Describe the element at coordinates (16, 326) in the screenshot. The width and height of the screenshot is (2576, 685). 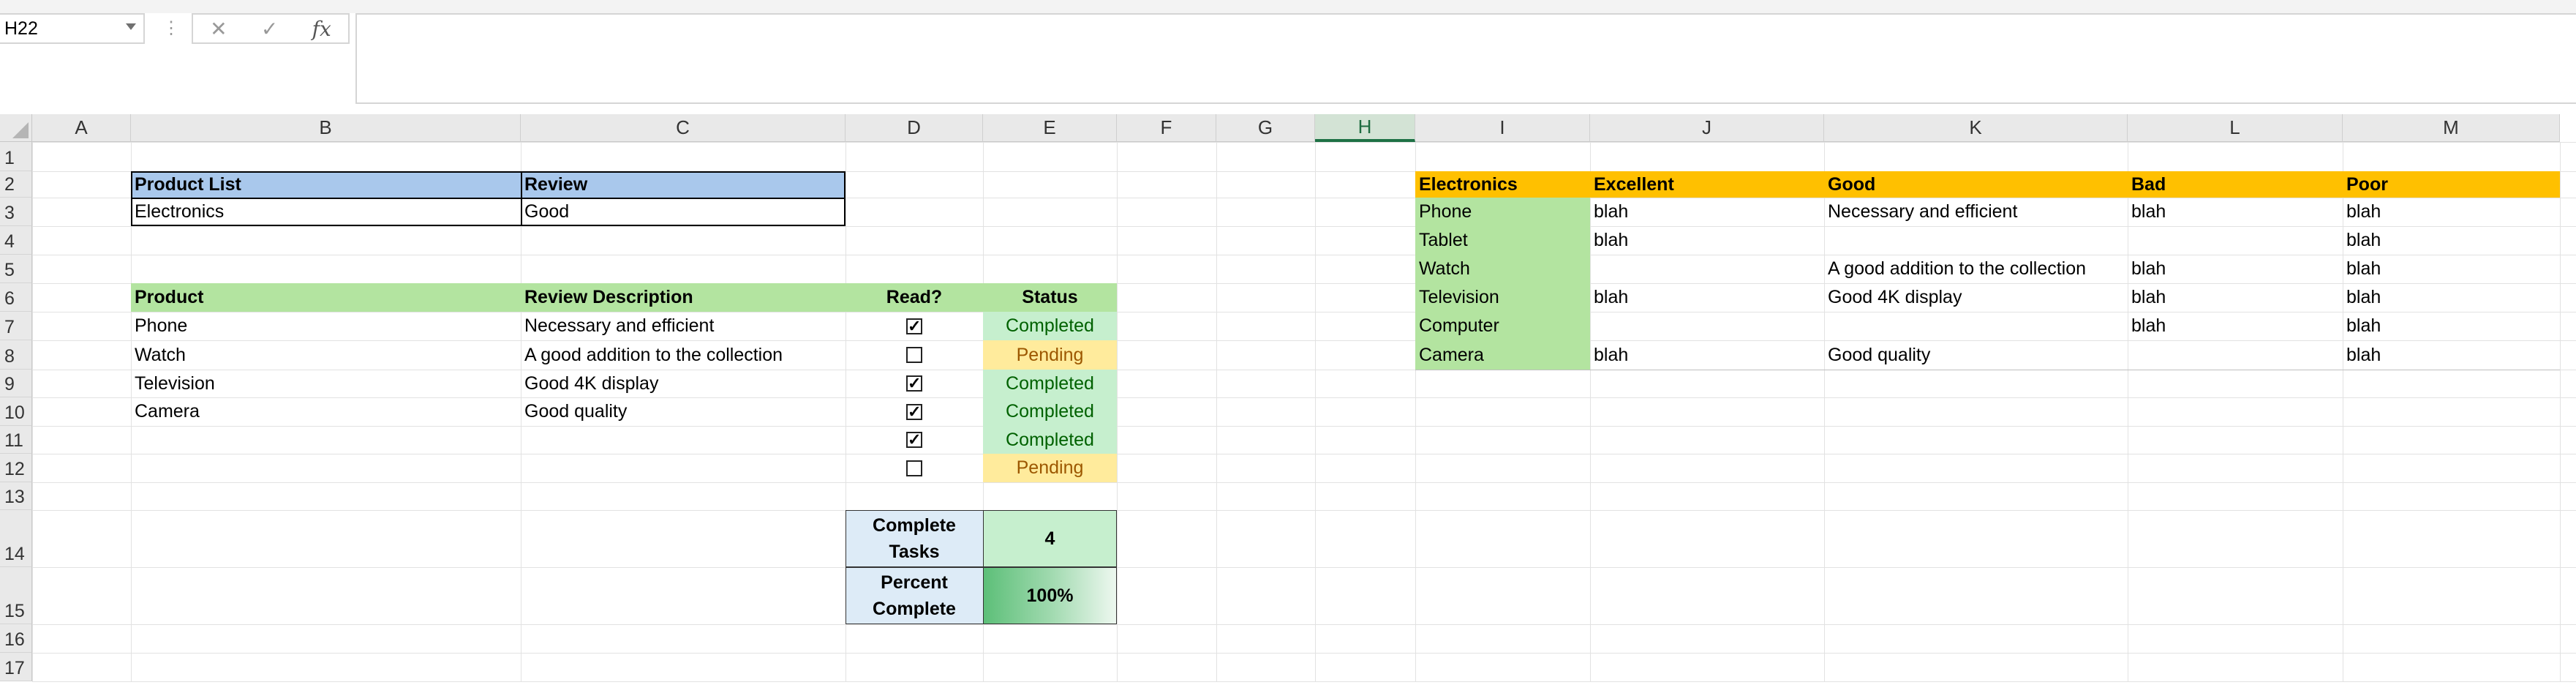
I see `row-header-7: 7` at that location.